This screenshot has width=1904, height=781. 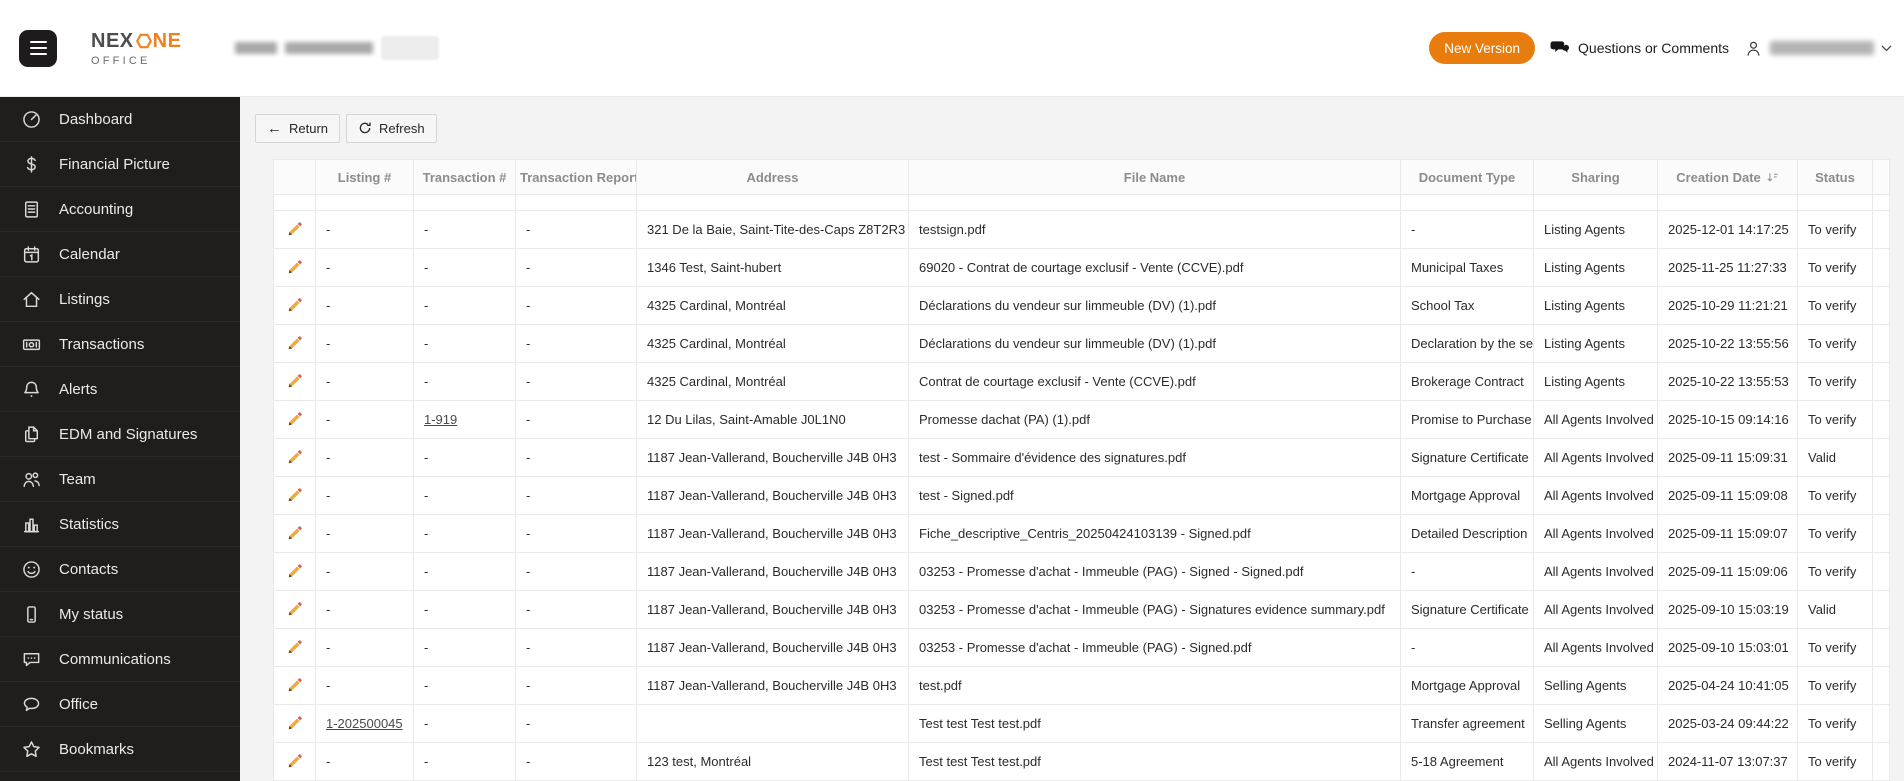 I want to click on sidebar-item-listings: Listings, so click(x=120, y=299).